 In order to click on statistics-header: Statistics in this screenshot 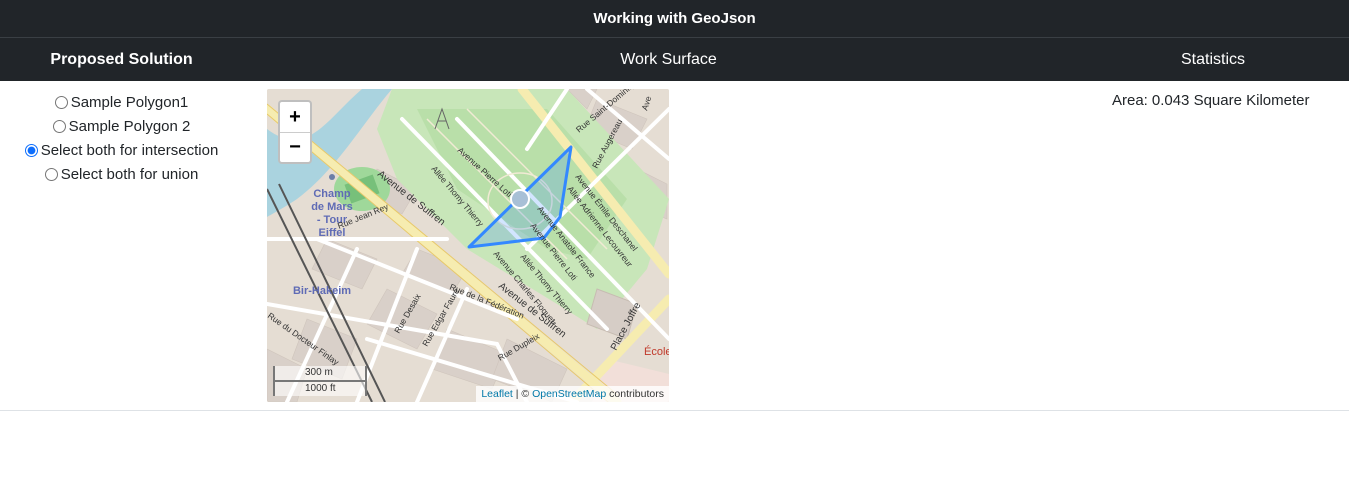, I will do `click(1212, 59)`.